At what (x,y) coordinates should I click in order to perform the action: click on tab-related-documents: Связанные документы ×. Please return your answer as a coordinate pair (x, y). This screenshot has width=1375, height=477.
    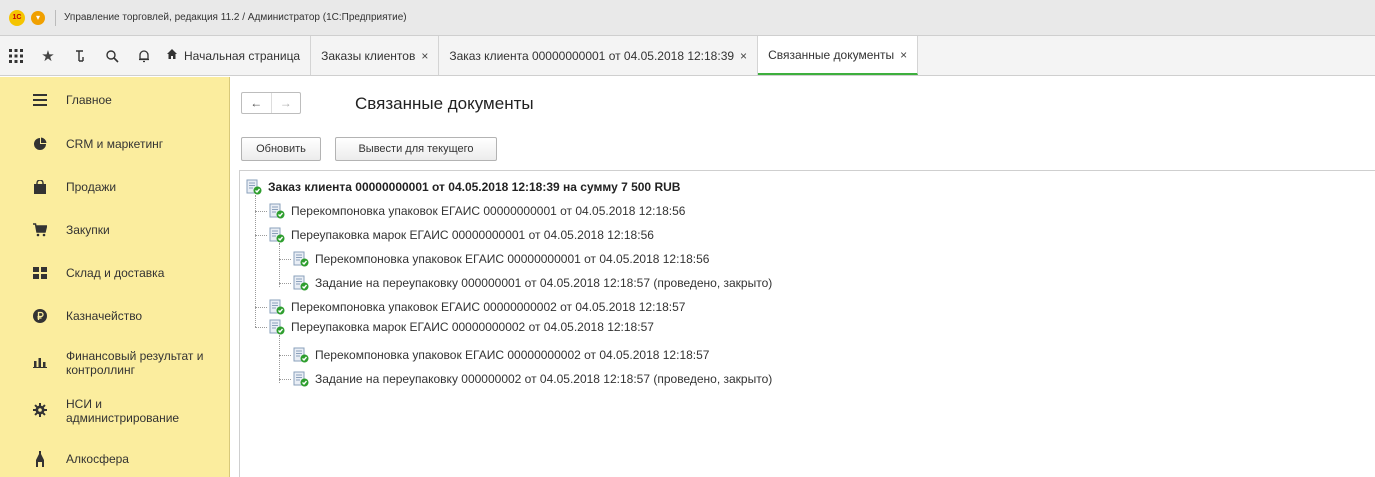
    Looking at the image, I should click on (838, 55).